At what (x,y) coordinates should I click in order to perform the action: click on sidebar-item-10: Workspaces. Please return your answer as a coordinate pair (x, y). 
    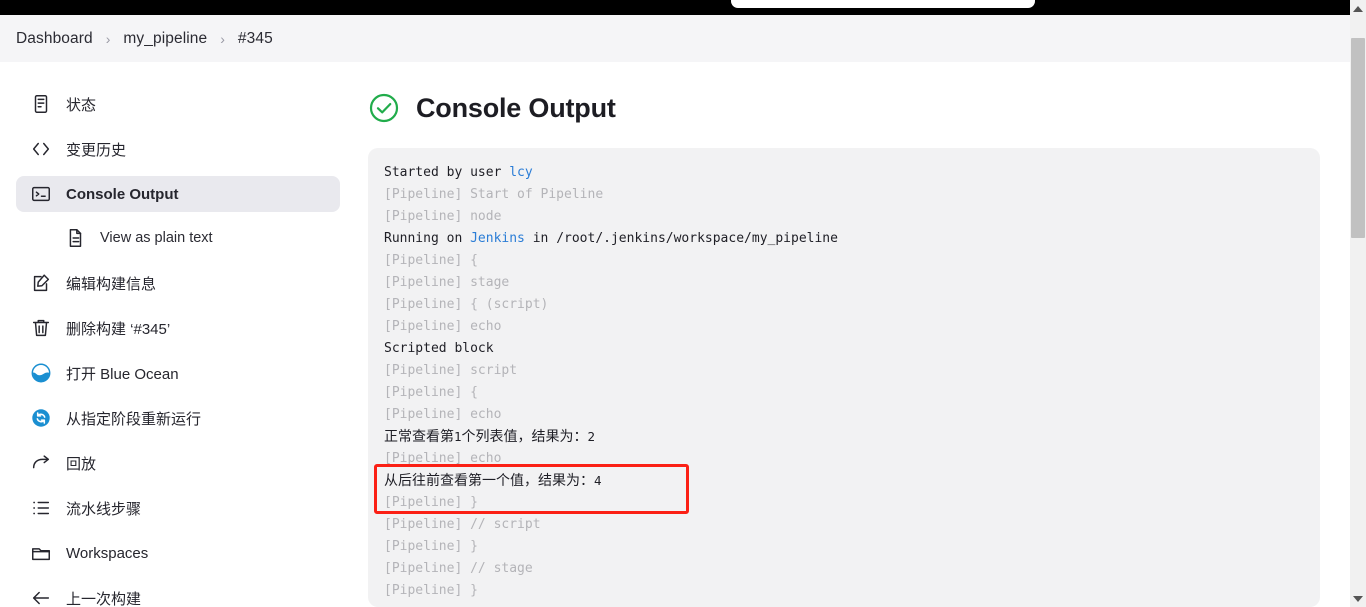
    Looking at the image, I should click on (178, 553).